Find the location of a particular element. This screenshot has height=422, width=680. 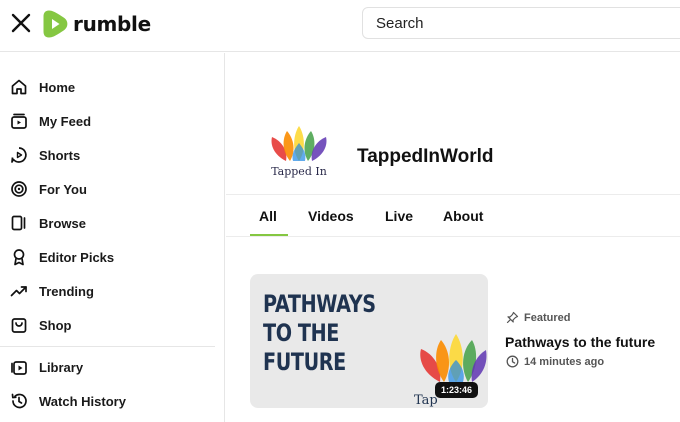

home-icon is located at coordinates (19, 87).